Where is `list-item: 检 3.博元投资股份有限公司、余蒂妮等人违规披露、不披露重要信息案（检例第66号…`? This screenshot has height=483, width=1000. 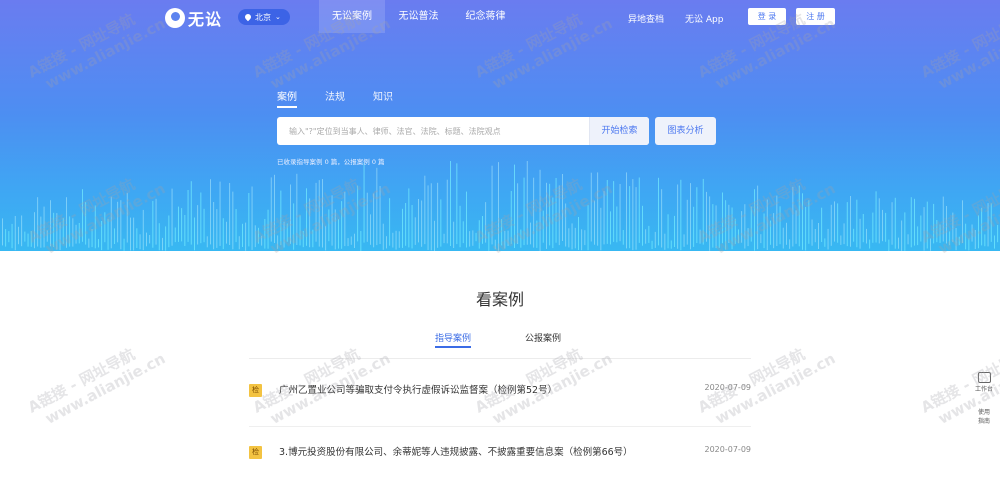
list-item: 检 3.博元投资股份有限公司、余蒂妮等人违规披露、不披露重要信息案（检例第66号… is located at coordinates (500, 455).